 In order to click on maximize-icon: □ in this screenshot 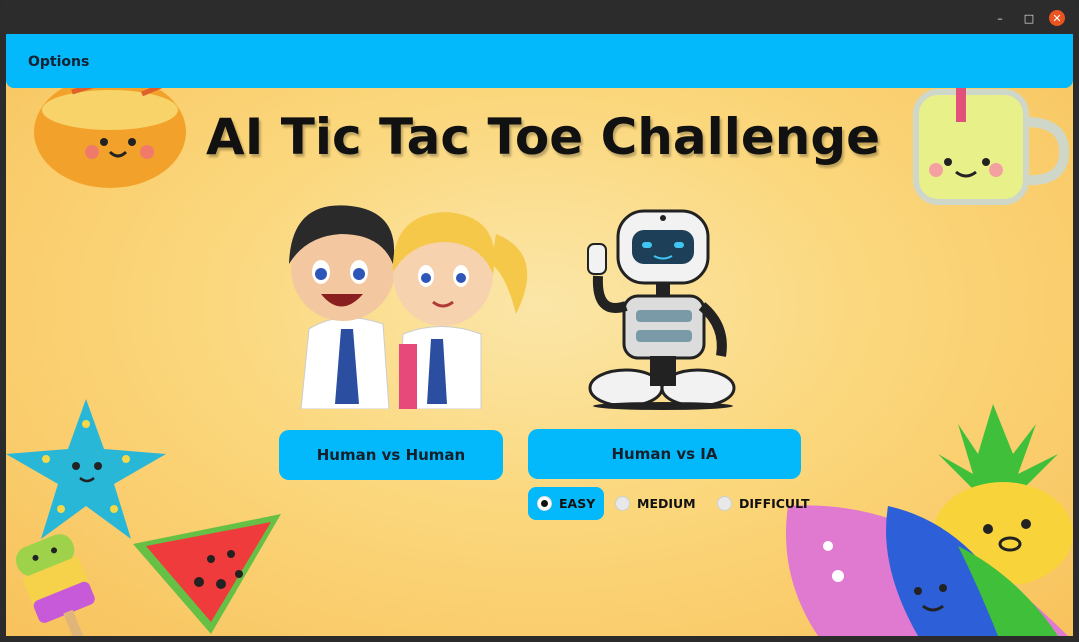, I will do `click(1029, 18)`.